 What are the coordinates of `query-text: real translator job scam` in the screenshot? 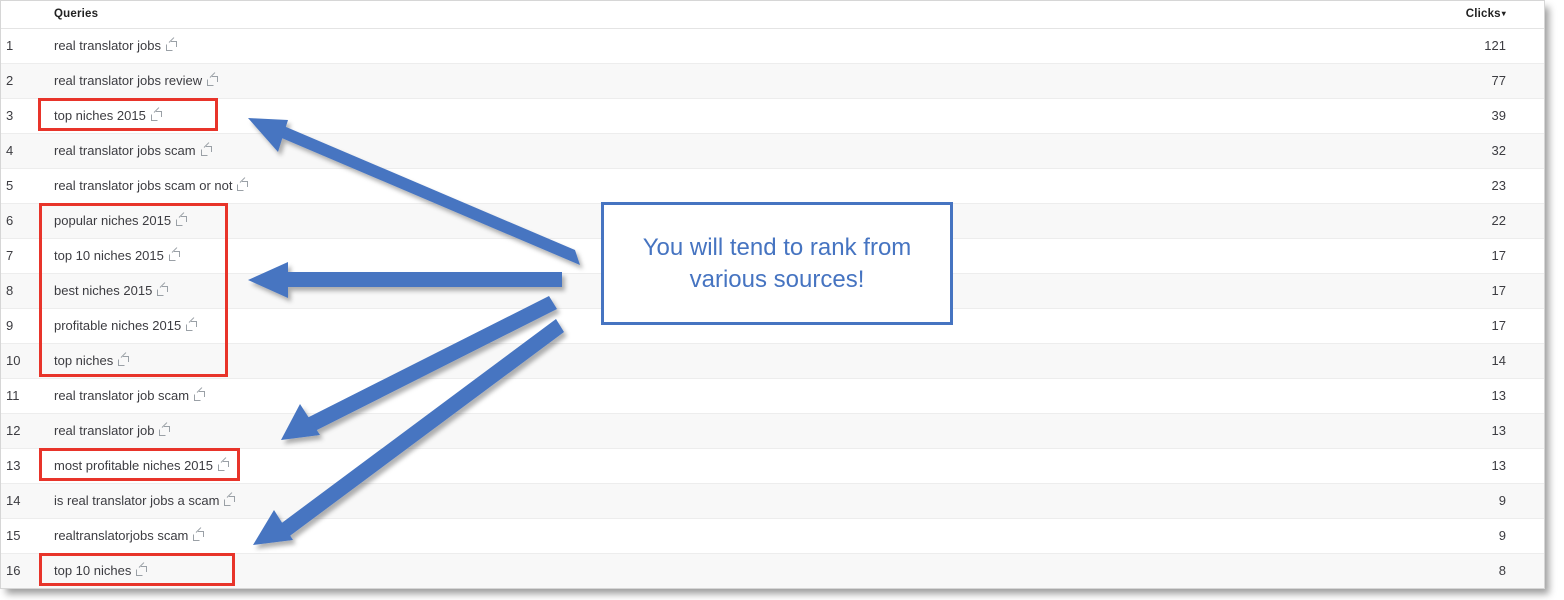 It's located at (122, 395).